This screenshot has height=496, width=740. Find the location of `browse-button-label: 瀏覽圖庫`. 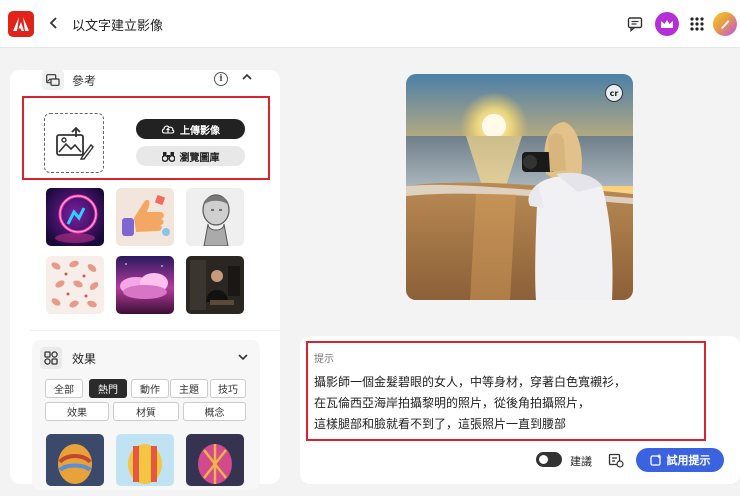

browse-button-label: 瀏覽圖庫 is located at coordinates (199, 158).